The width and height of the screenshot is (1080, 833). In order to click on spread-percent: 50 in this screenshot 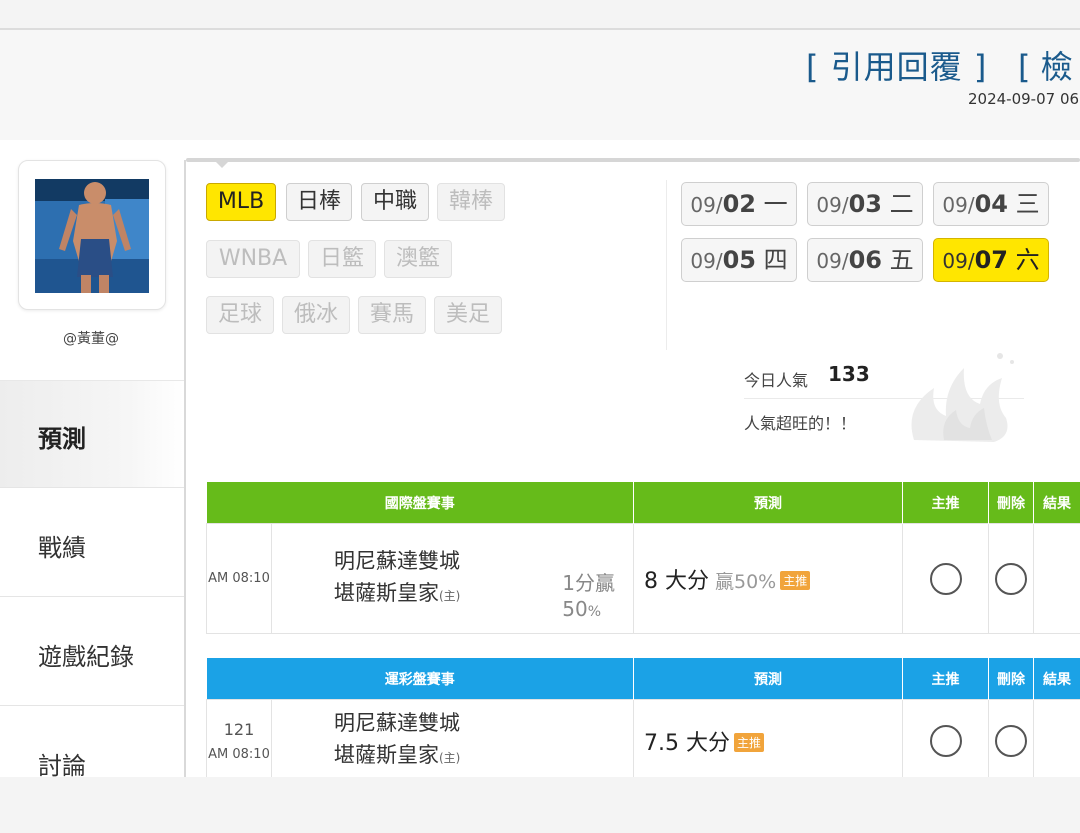, I will do `click(575, 609)`.